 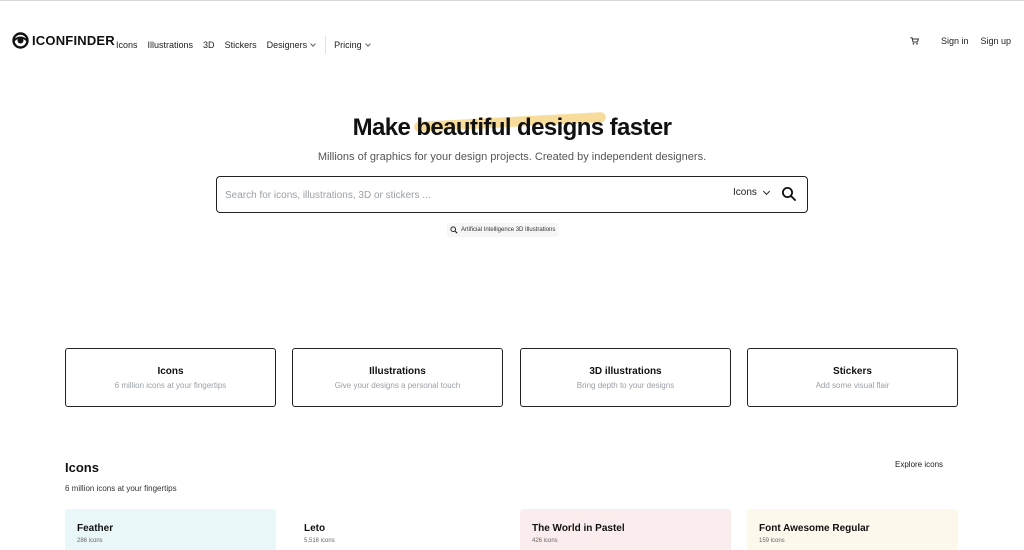 I want to click on hero-title-highlight-text: beautiful designs, so click(x=510, y=127).